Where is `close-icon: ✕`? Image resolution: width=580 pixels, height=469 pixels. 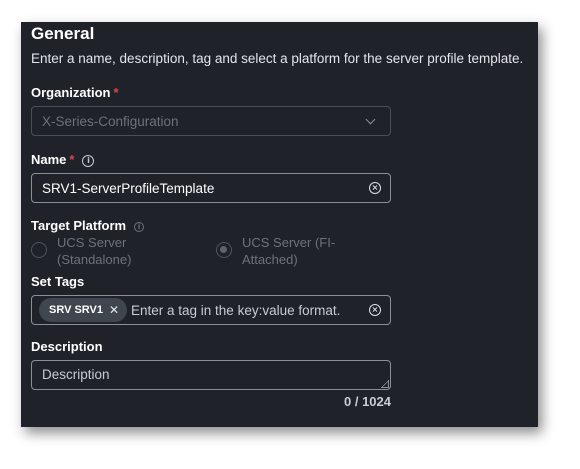
close-icon: ✕ is located at coordinates (114, 310).